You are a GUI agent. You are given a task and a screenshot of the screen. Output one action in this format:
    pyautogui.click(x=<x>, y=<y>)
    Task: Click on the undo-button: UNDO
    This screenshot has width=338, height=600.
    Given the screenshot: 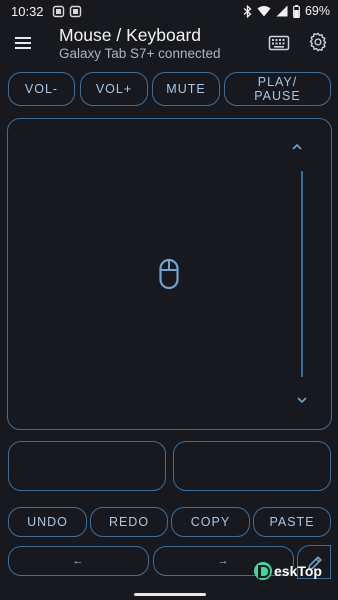 What is the action you would take?
    pyautogui.click(x=47, y=522)
    